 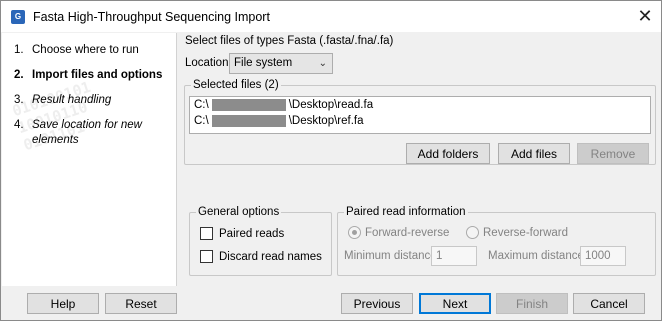 What do you see at coordinates (236, 85) in the screenshot?
I see `selected-files-title: Selected files (2)` at bounding box center [236, 85].